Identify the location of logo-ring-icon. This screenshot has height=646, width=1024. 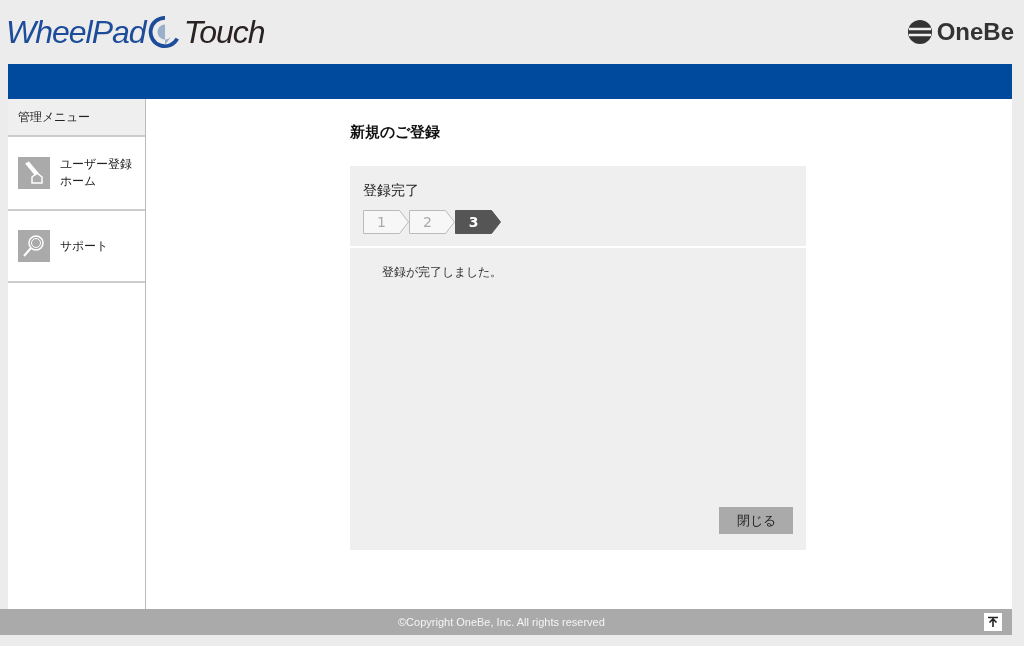
(164, 32).